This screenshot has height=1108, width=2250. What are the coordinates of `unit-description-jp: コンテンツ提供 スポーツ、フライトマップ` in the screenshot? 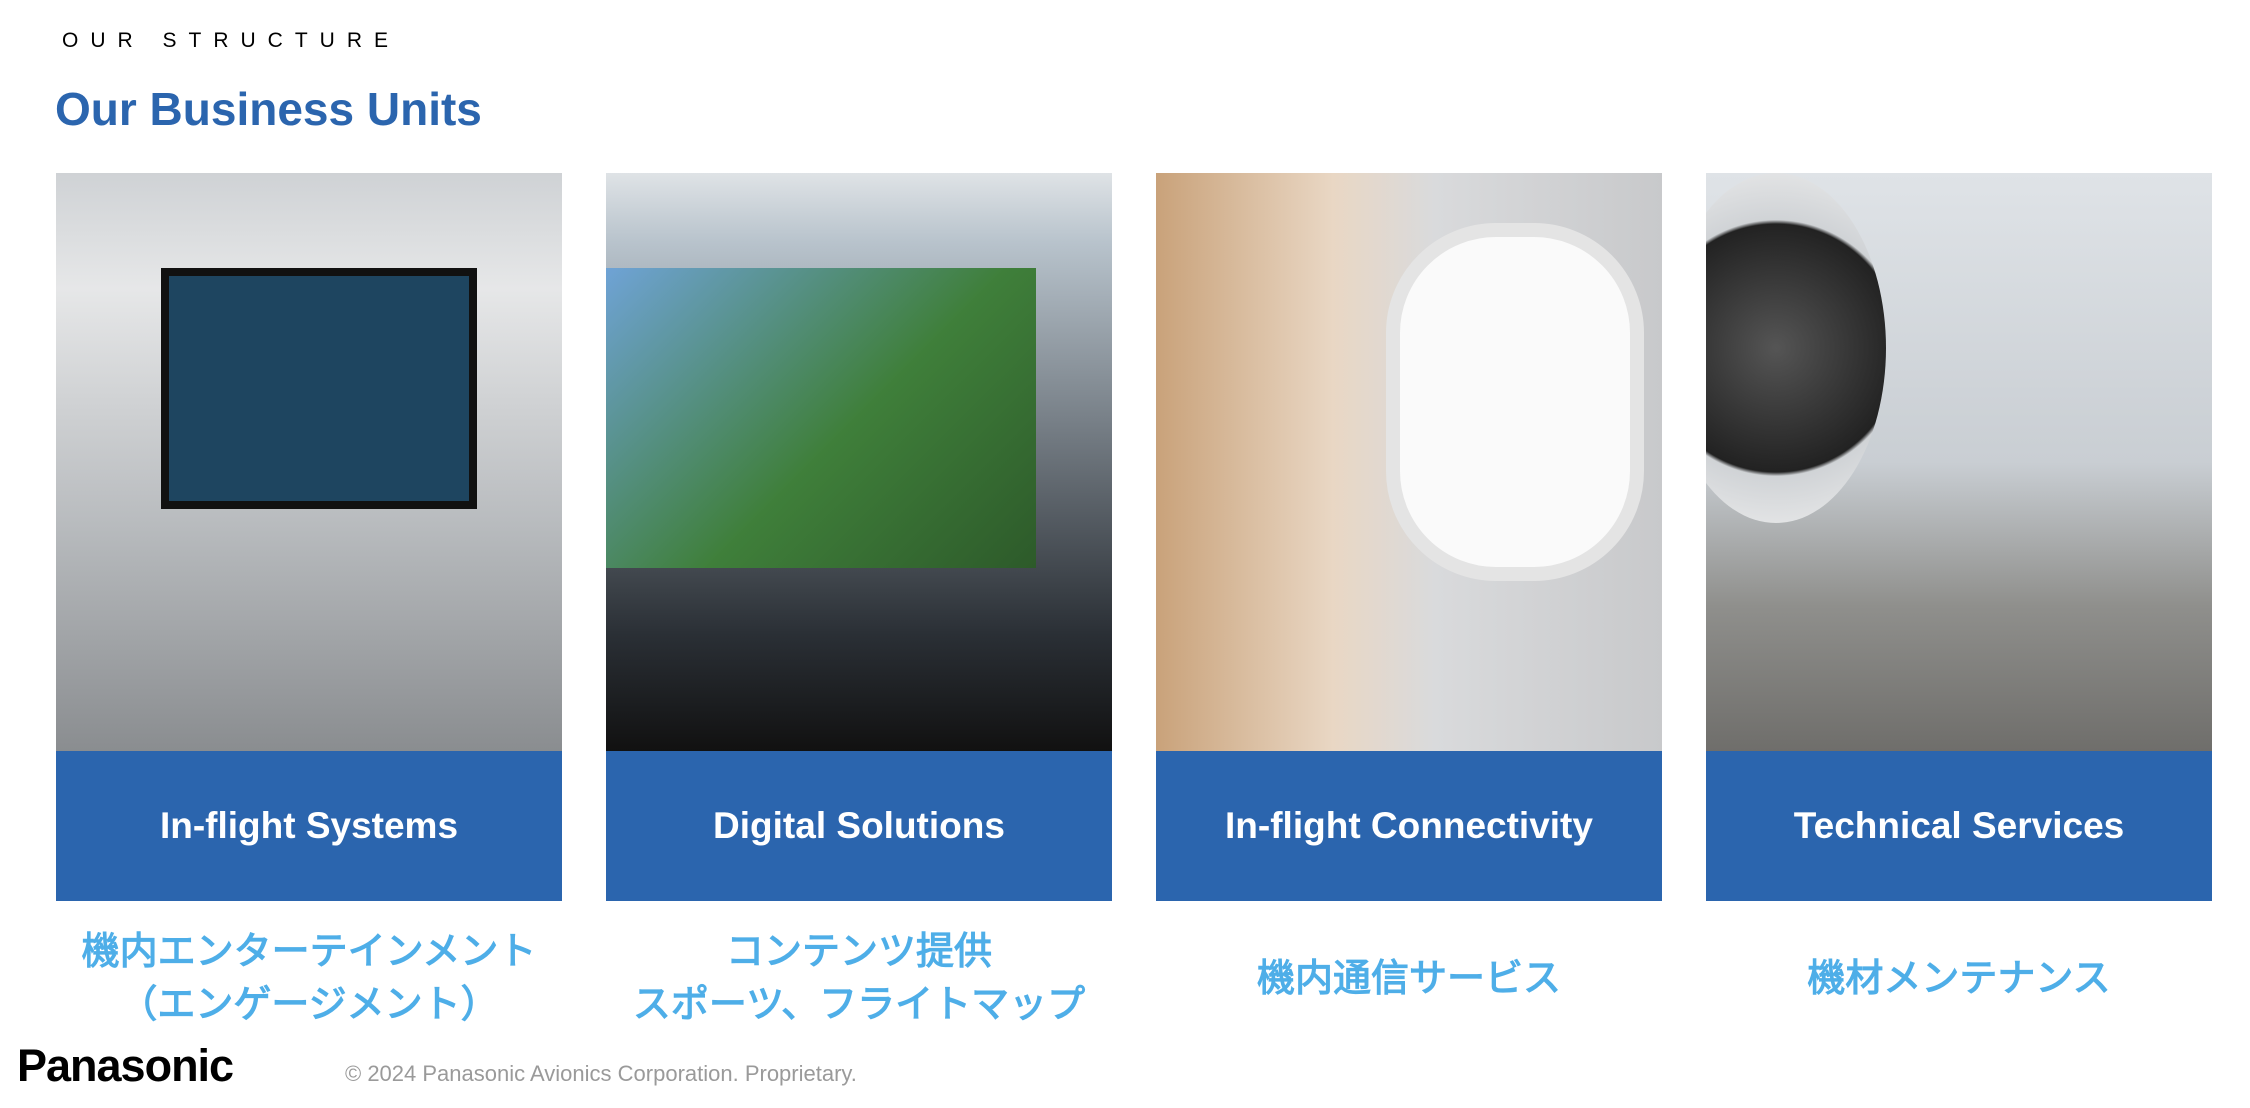 It's located at (859, 978).